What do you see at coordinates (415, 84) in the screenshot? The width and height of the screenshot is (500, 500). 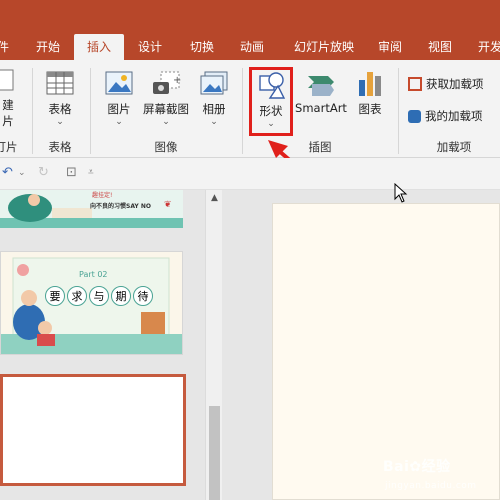 I see `store-icon` at bounding box center [415, 84].